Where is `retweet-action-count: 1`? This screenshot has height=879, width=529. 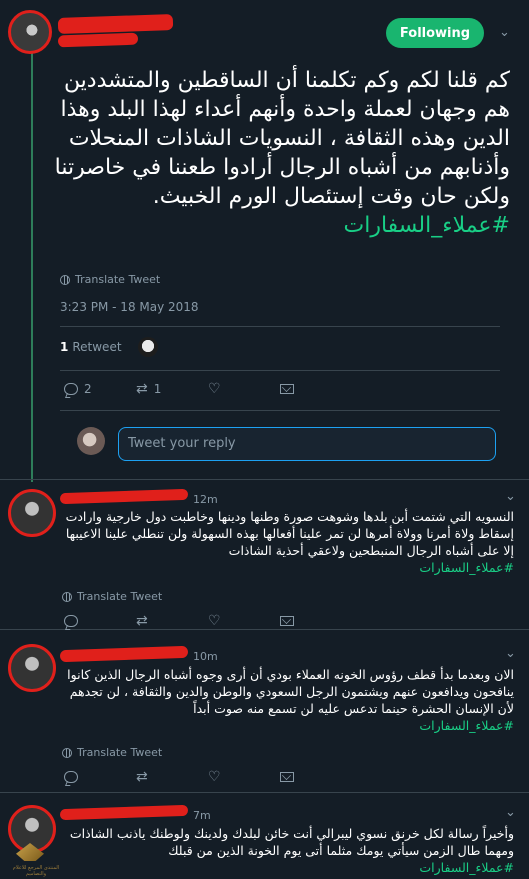 retweet-action-count: 1 is located at coordinates (157, 389).